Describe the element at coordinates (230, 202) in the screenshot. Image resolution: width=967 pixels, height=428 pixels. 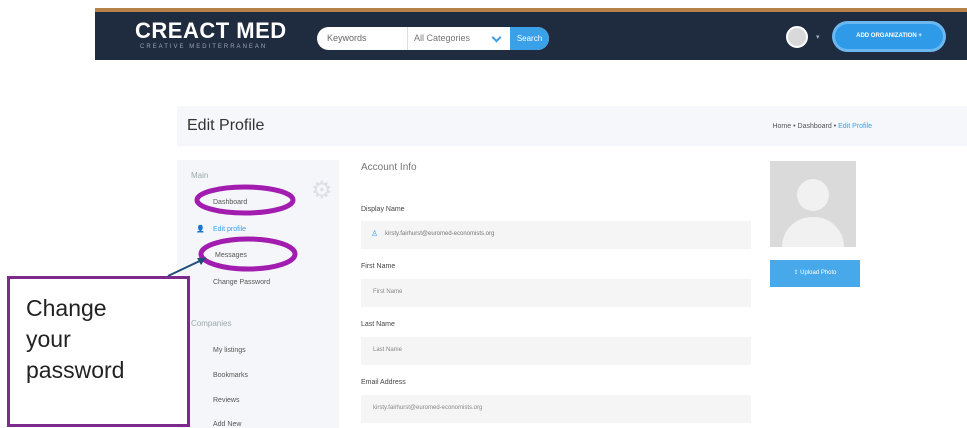
I see `sidebar-item-dashboard: Dashboard` at that location.